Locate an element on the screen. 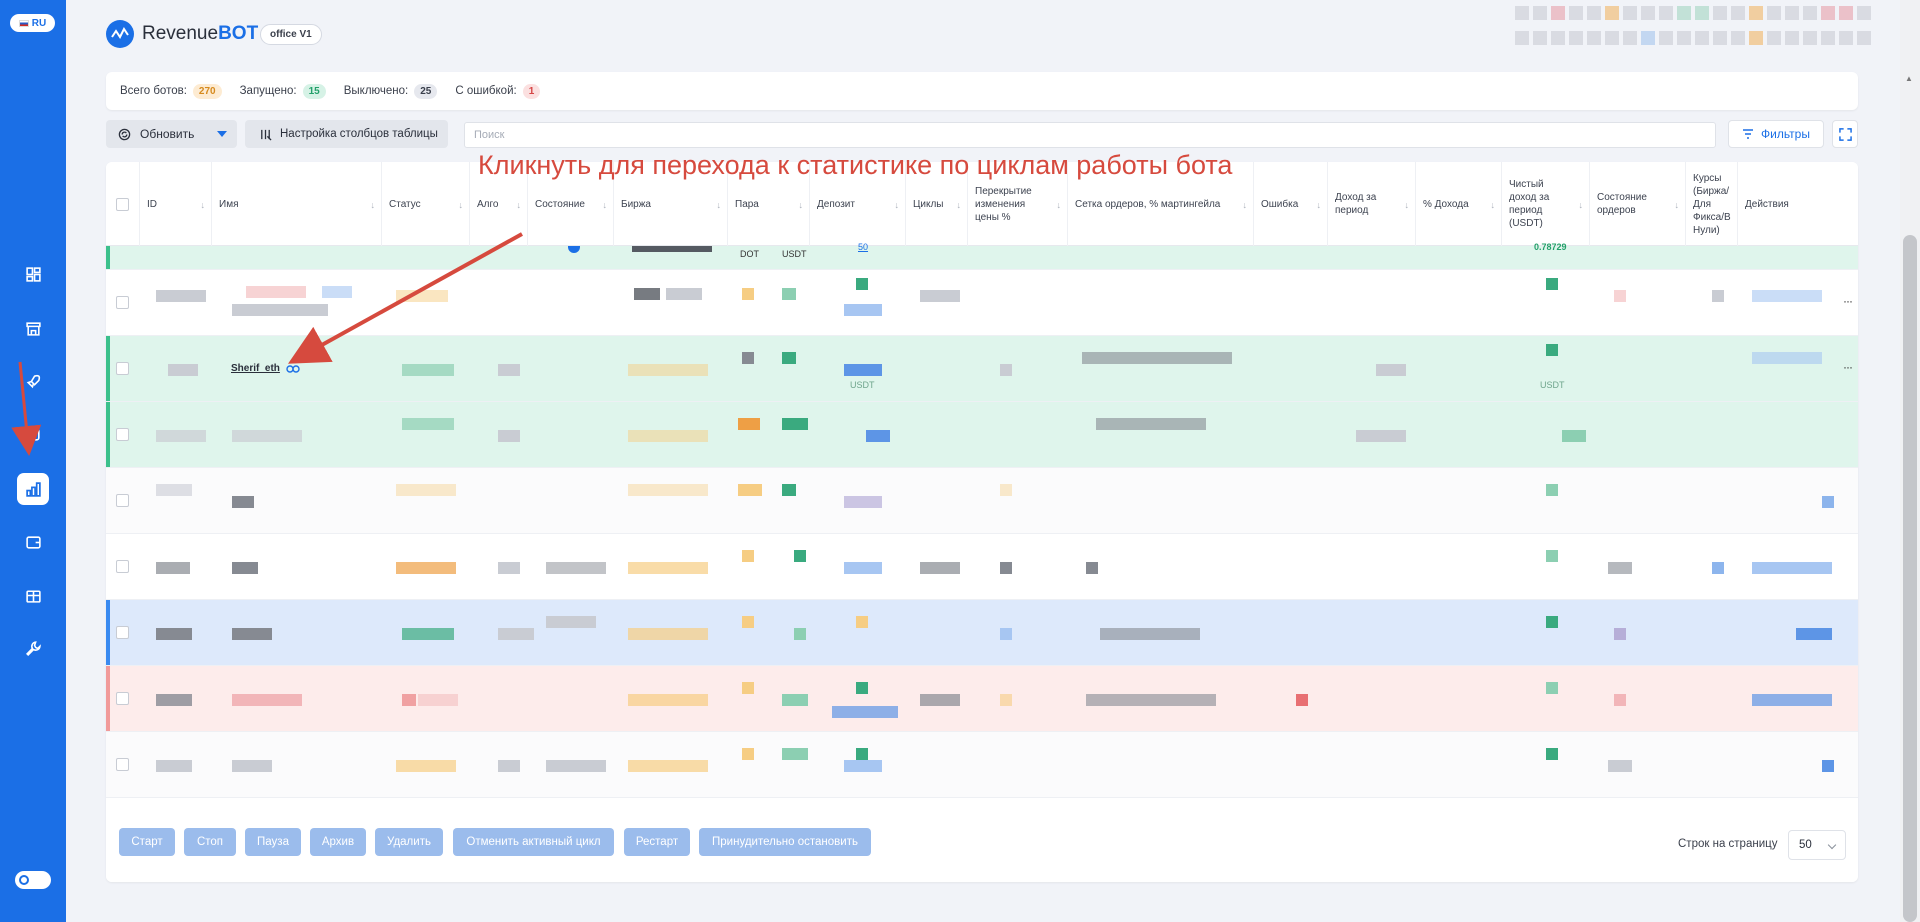  cancel-active-cycle-button: Отменить активный цикл is located at coordinates (533, 842).